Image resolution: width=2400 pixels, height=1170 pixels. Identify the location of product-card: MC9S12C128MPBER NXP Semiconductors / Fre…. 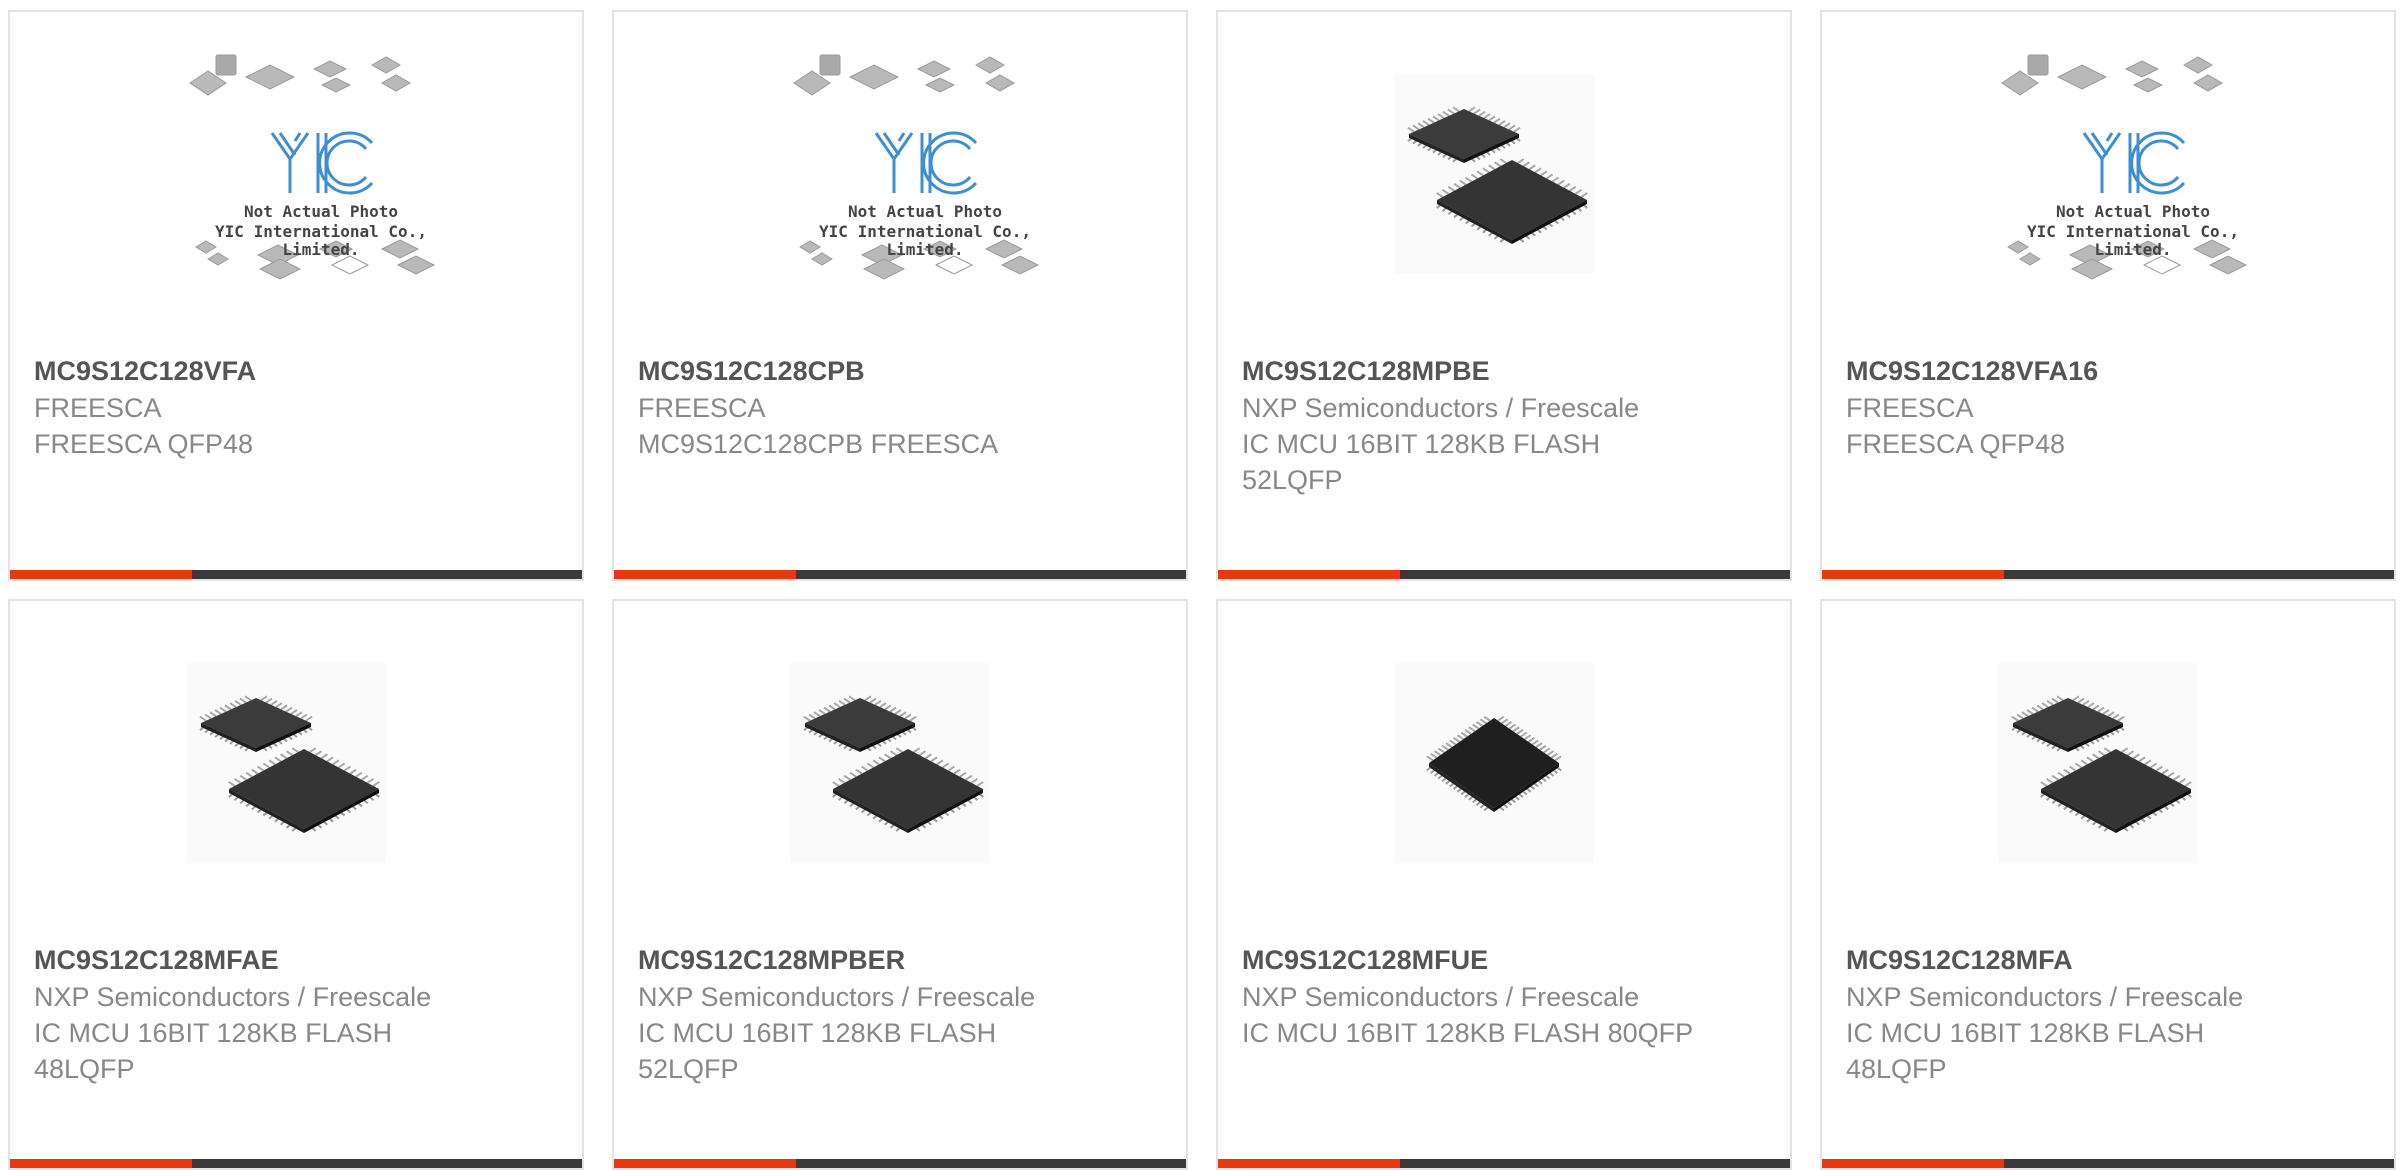
(900, 884).